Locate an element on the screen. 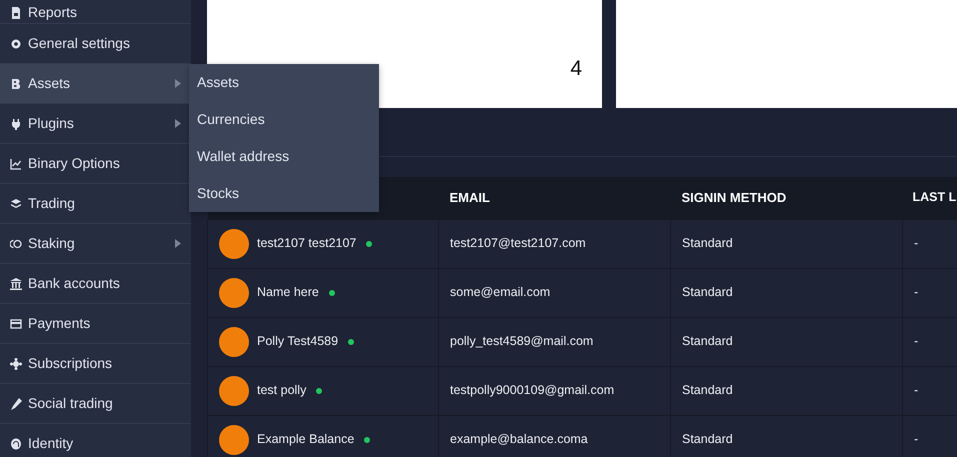  table-cell: example@balance.coma is located at coordinates (554, 436).